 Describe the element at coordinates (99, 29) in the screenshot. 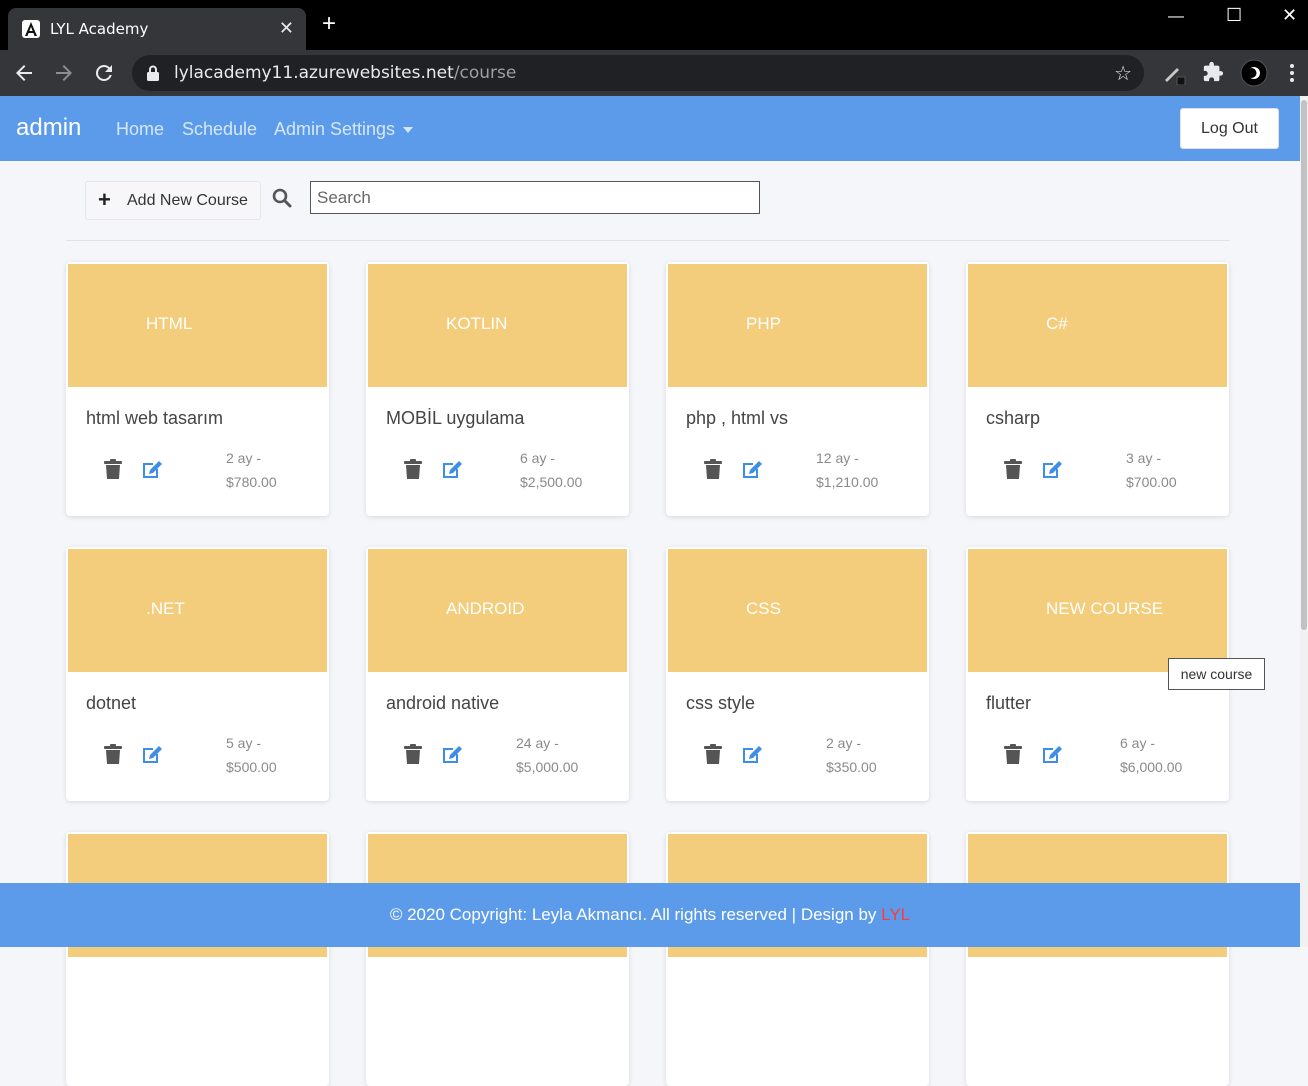

I see `tab-title: LYL Academy` at that location.